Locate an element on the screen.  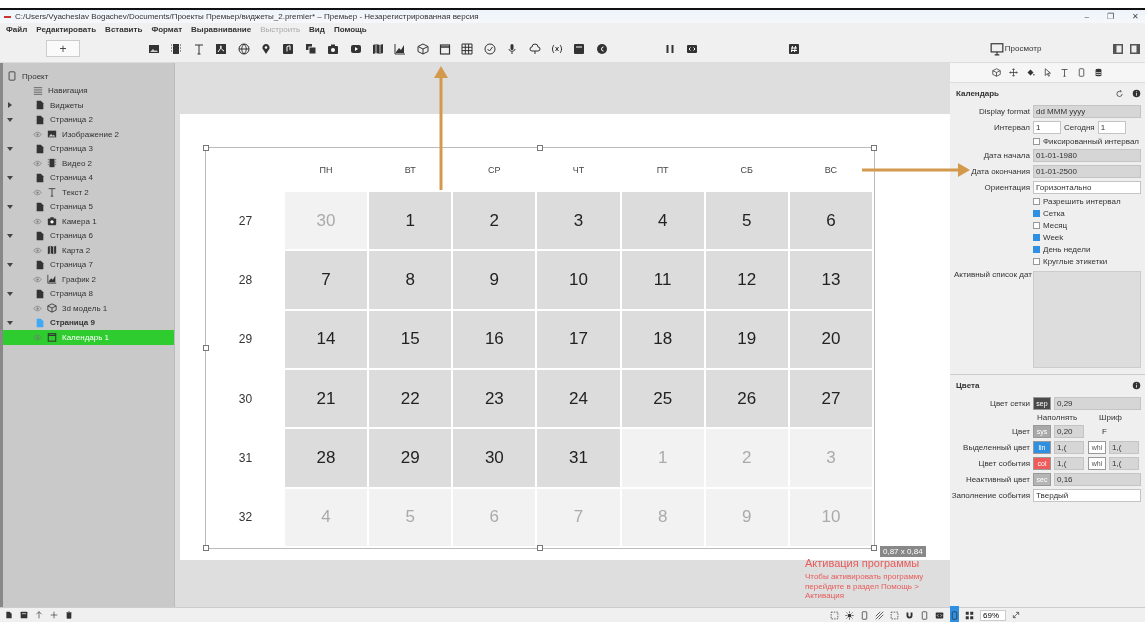
menu-item: Формат is located at coordinates (167, 29).